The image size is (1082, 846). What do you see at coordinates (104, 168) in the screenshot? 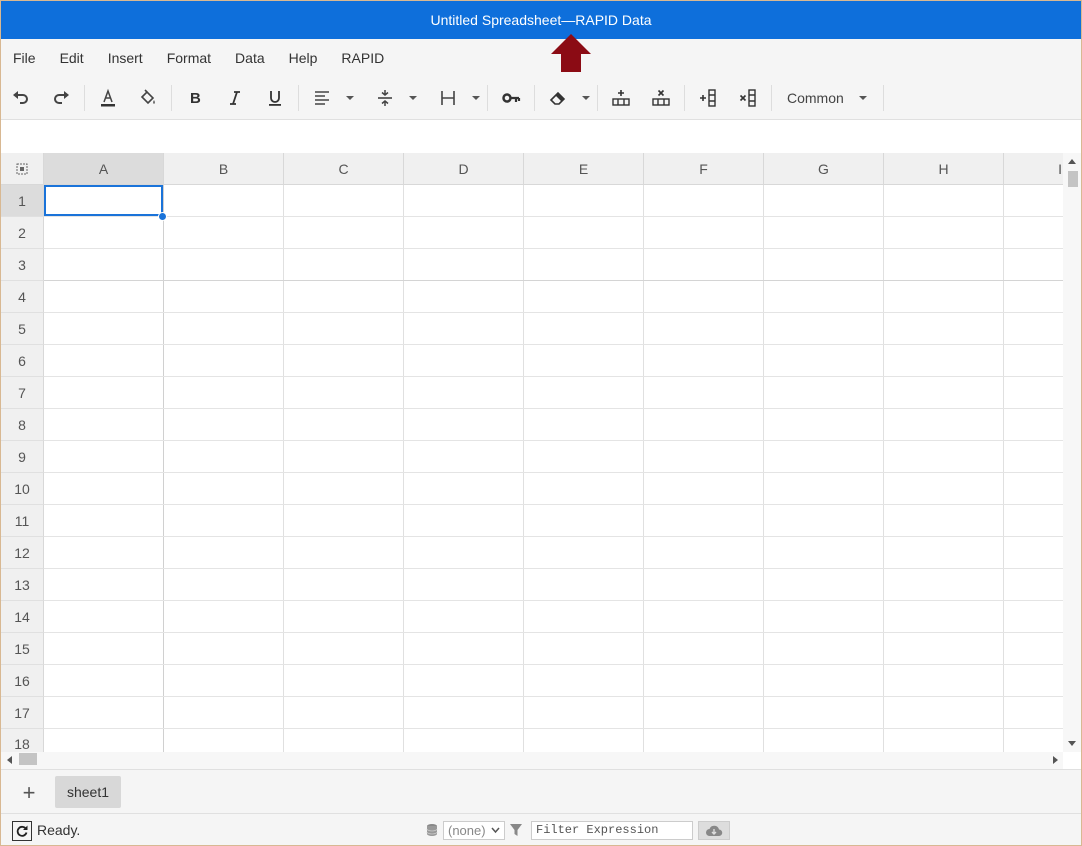
I see `column-header-a: A` at bounding box center [104, 168].